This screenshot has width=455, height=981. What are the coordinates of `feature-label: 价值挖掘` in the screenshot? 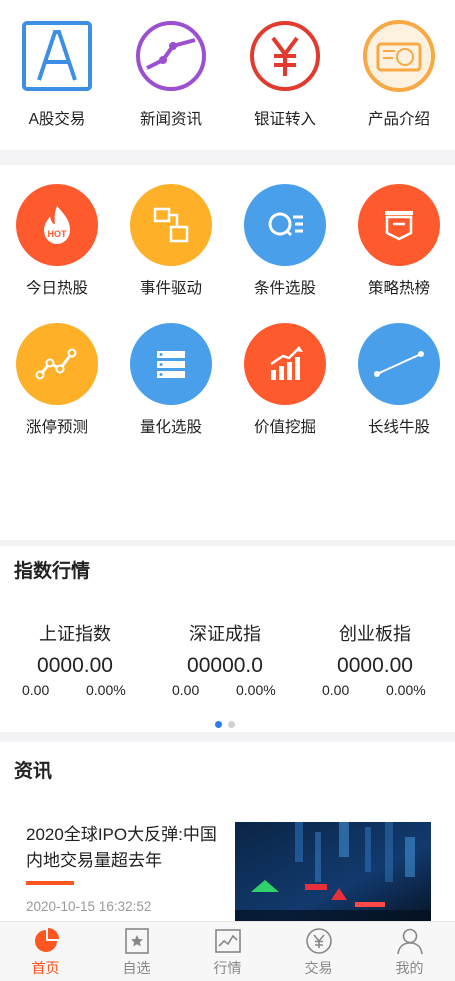 It's located at (284, 427).